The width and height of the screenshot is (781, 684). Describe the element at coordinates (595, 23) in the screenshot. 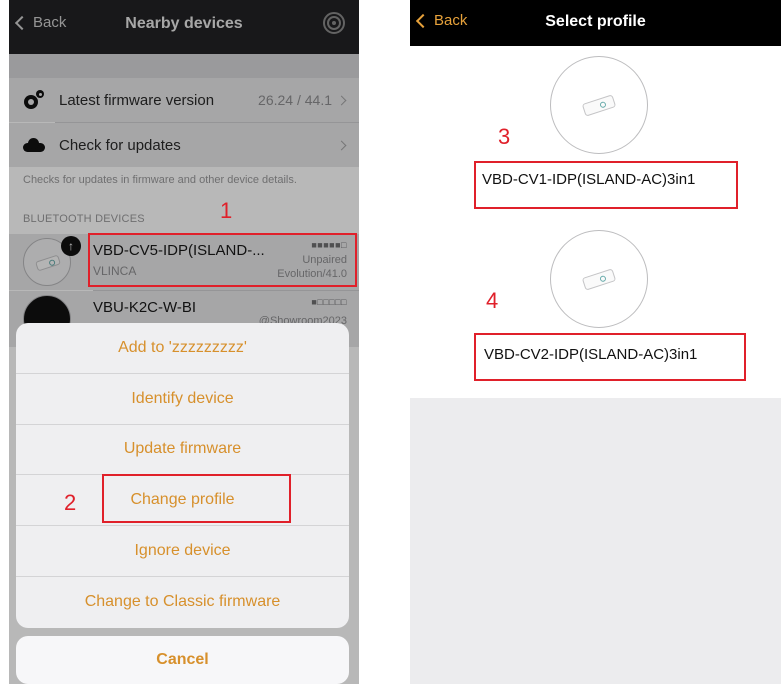

I see `nav-bar: Back Select profile` at that location.